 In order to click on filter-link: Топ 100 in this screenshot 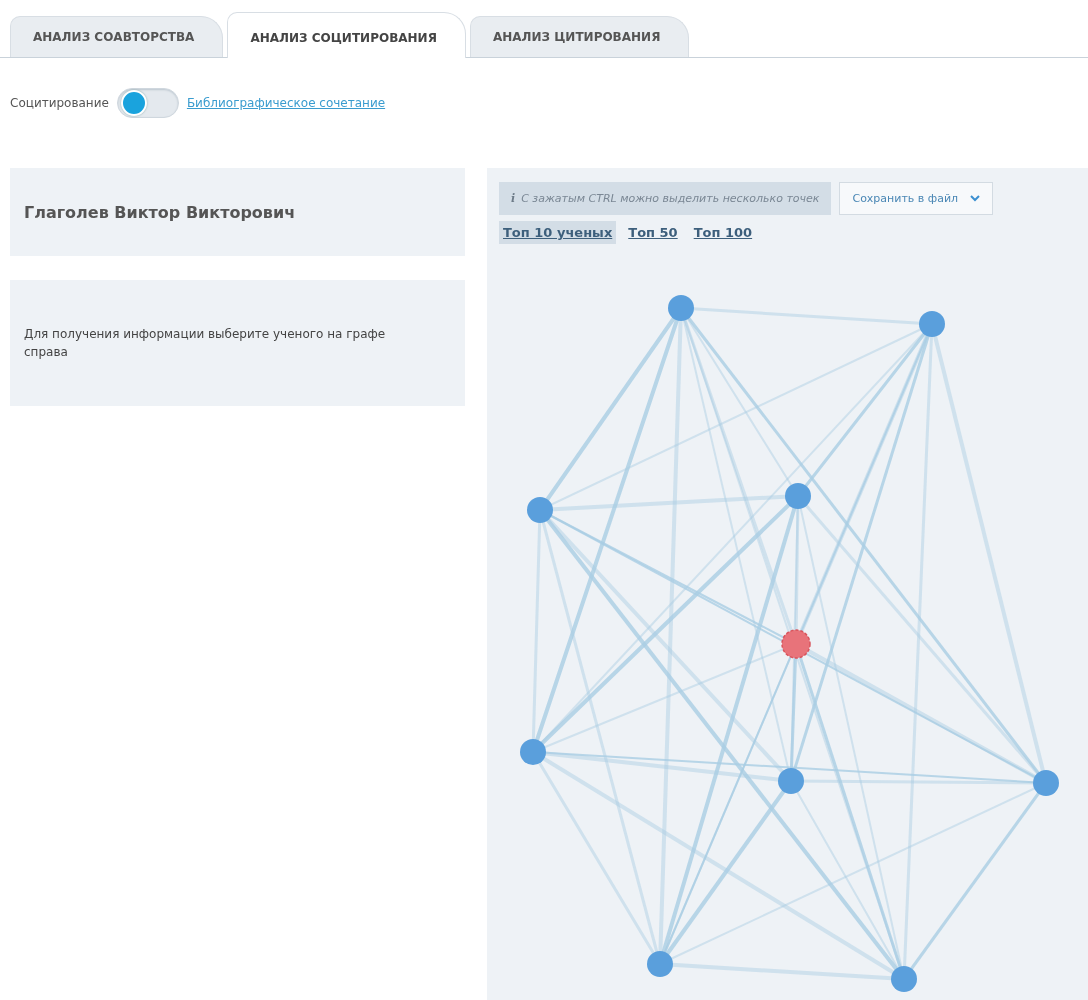, I will do `click(723, 232)`.